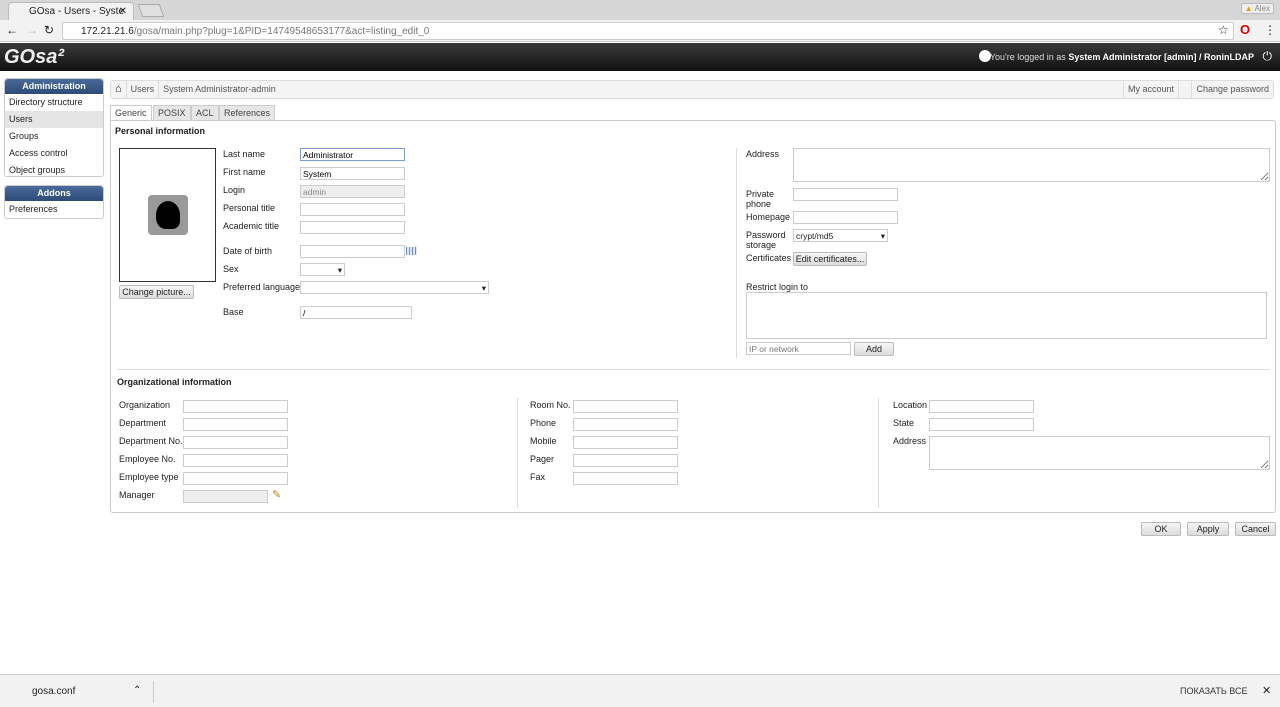  Describe the element at coordinates (1208, 529) in the screenshot. I see `apply-button: Apply` at that location.